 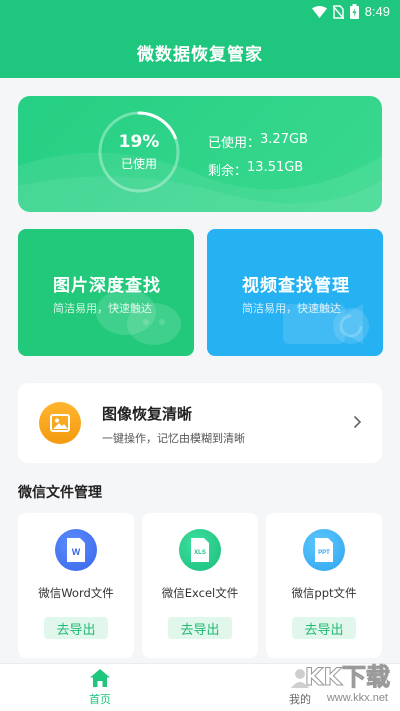 I want to click on video-manage-title: 视频查找管理, so click(x=296, y=286).